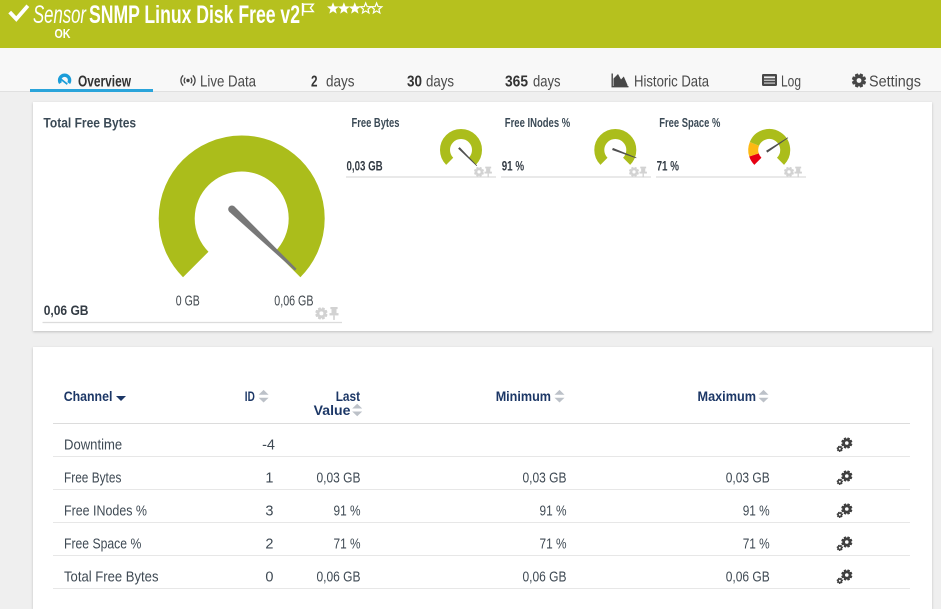  I want to click on svg-text: Log, so click(791, 82).